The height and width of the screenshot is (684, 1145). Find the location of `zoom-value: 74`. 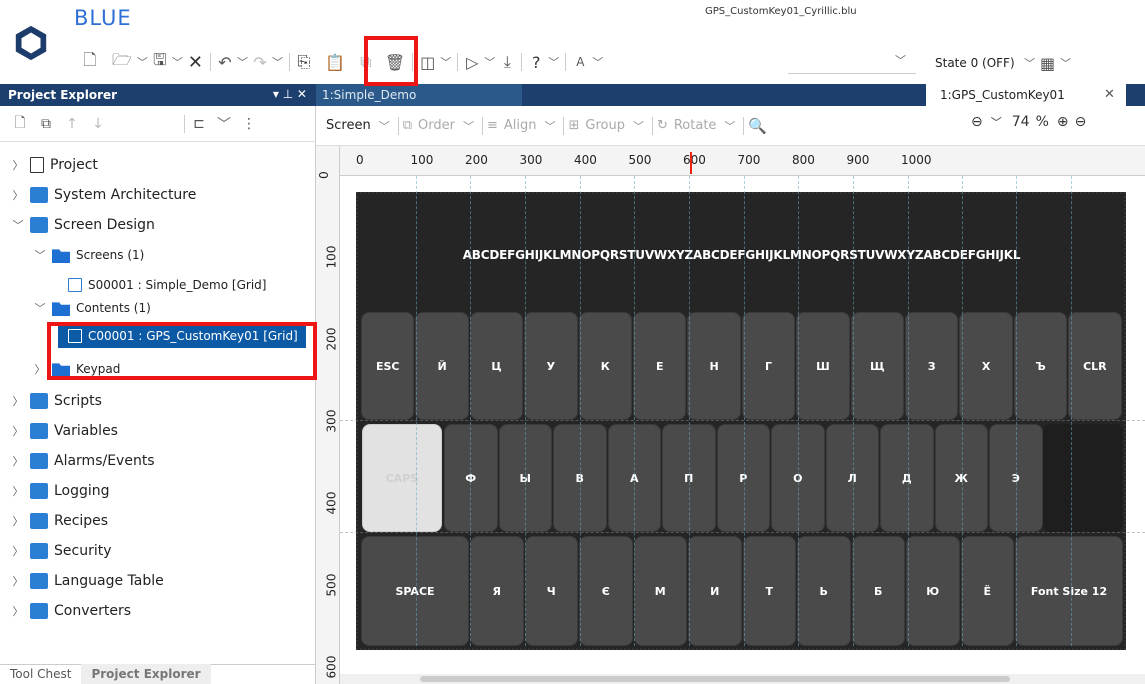

zoom-value: 74 is located at coordinates (1021, 122).